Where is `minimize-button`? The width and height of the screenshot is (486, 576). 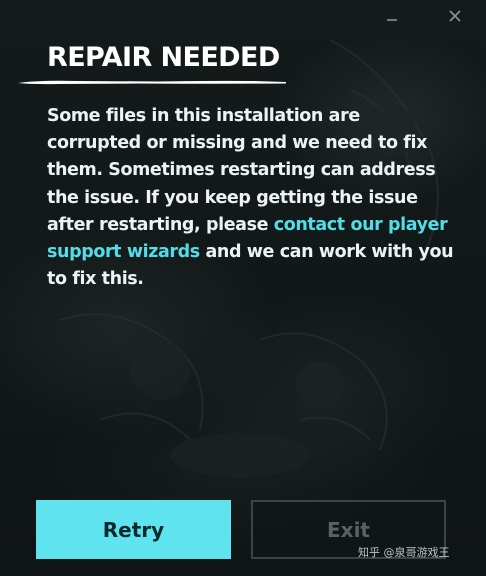 minimize-button is located at coordinates (392, 16).